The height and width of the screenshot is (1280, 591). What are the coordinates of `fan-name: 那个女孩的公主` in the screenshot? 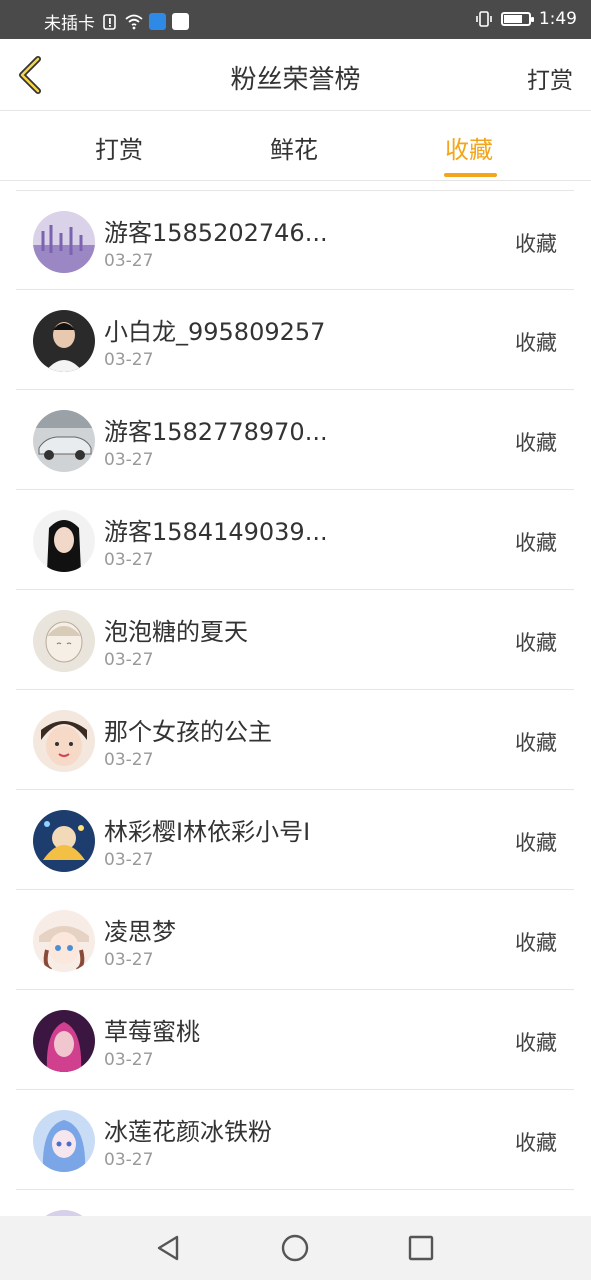 It's located at (188, 732).